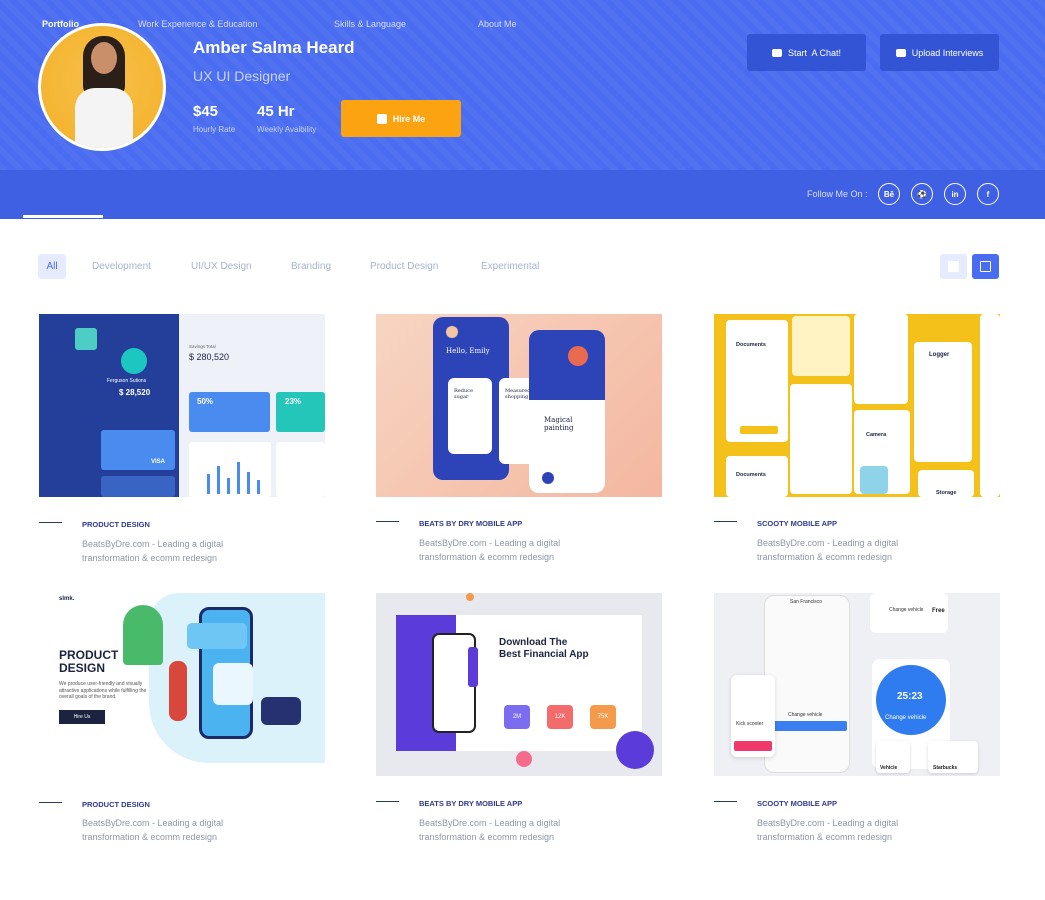  I want to click on filter-uiux-design: UI/UX Design, so click(221, 266).